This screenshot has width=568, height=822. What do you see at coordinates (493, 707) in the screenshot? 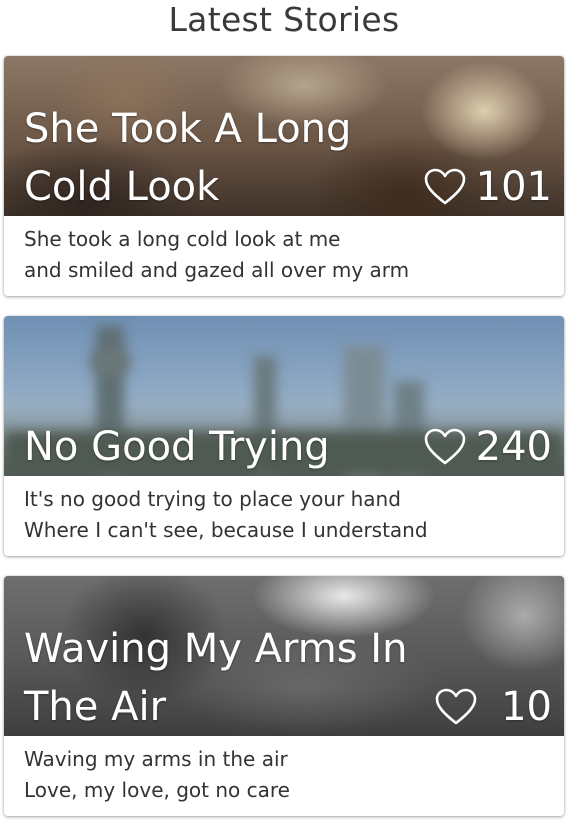
I see `like-button: 10` at bounding box center [493, 707].